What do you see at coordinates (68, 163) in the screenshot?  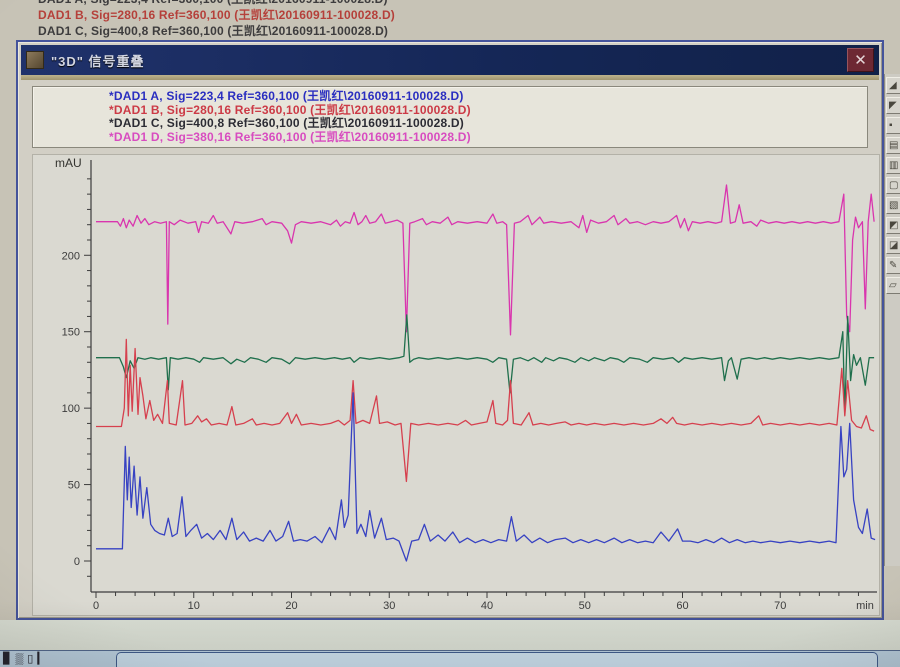 I see `y-axis-unit-label: mAU` at bounding box center [68, 163].